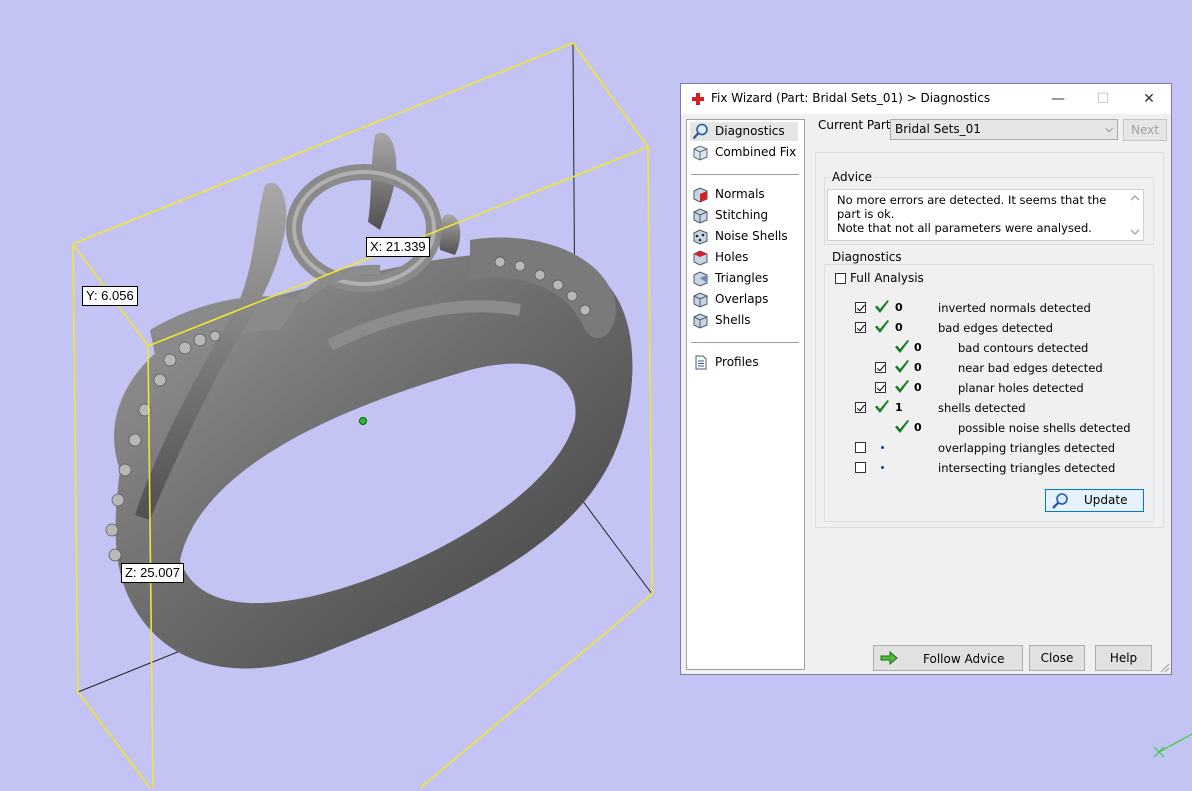  What do you see at coordinates (733, 320) in the screenshot?
I see `nav-item-label: Shells` at bounding box center [733, 320].